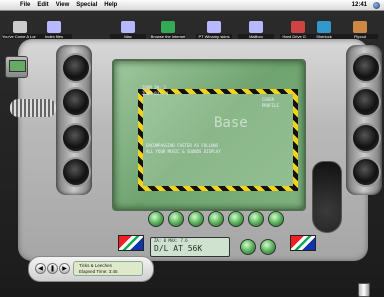 Image resolution: width=384 pixels, height=297 pixels. What do you see at coordinates (183, 151) in the screenshot?
I see `screen-caption-2: ALL YOUR MUSIC & SOUNDS DISPLAY` at bounding box center [183, 151].